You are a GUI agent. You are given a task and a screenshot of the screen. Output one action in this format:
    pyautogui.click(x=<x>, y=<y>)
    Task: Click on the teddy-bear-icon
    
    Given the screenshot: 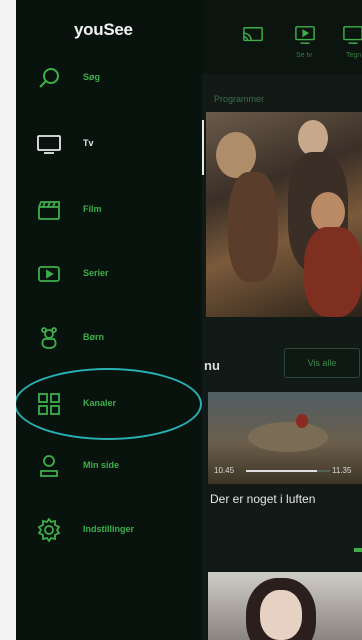 What is the action you would take?
    pyautogui.click(x=49, y=338)
    